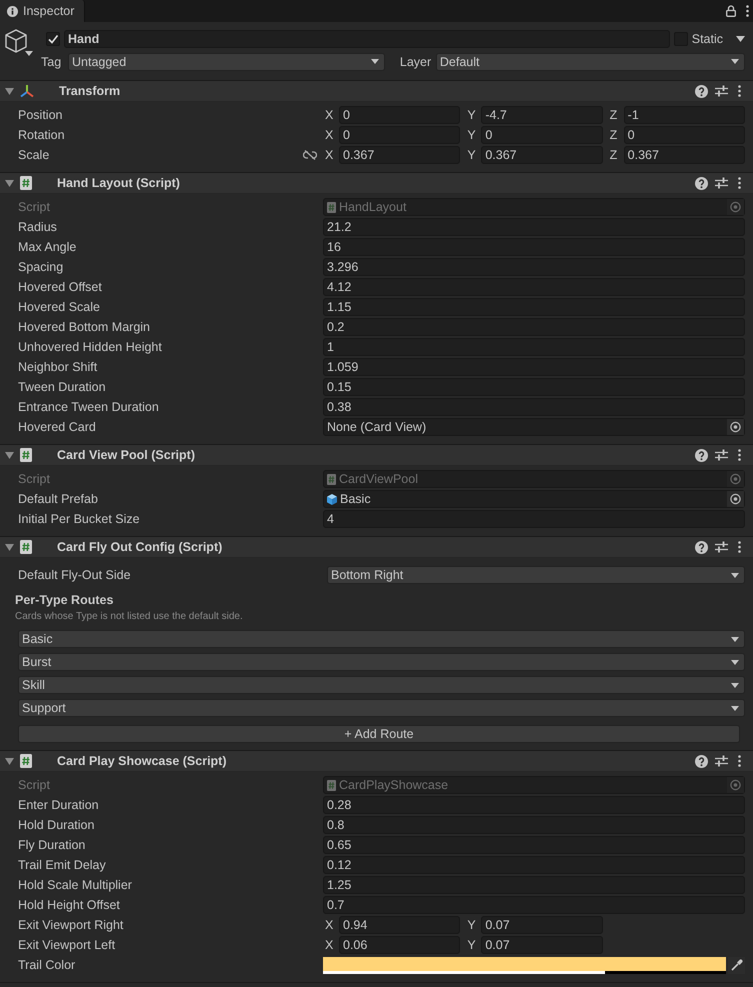 This screenshot has width=753, height=987. What do you see at coordinates (129, 617) in the screenshot?
I see `hint-text: Cards whose Type is not listed use the default side.` at bounding box center [129, 617].